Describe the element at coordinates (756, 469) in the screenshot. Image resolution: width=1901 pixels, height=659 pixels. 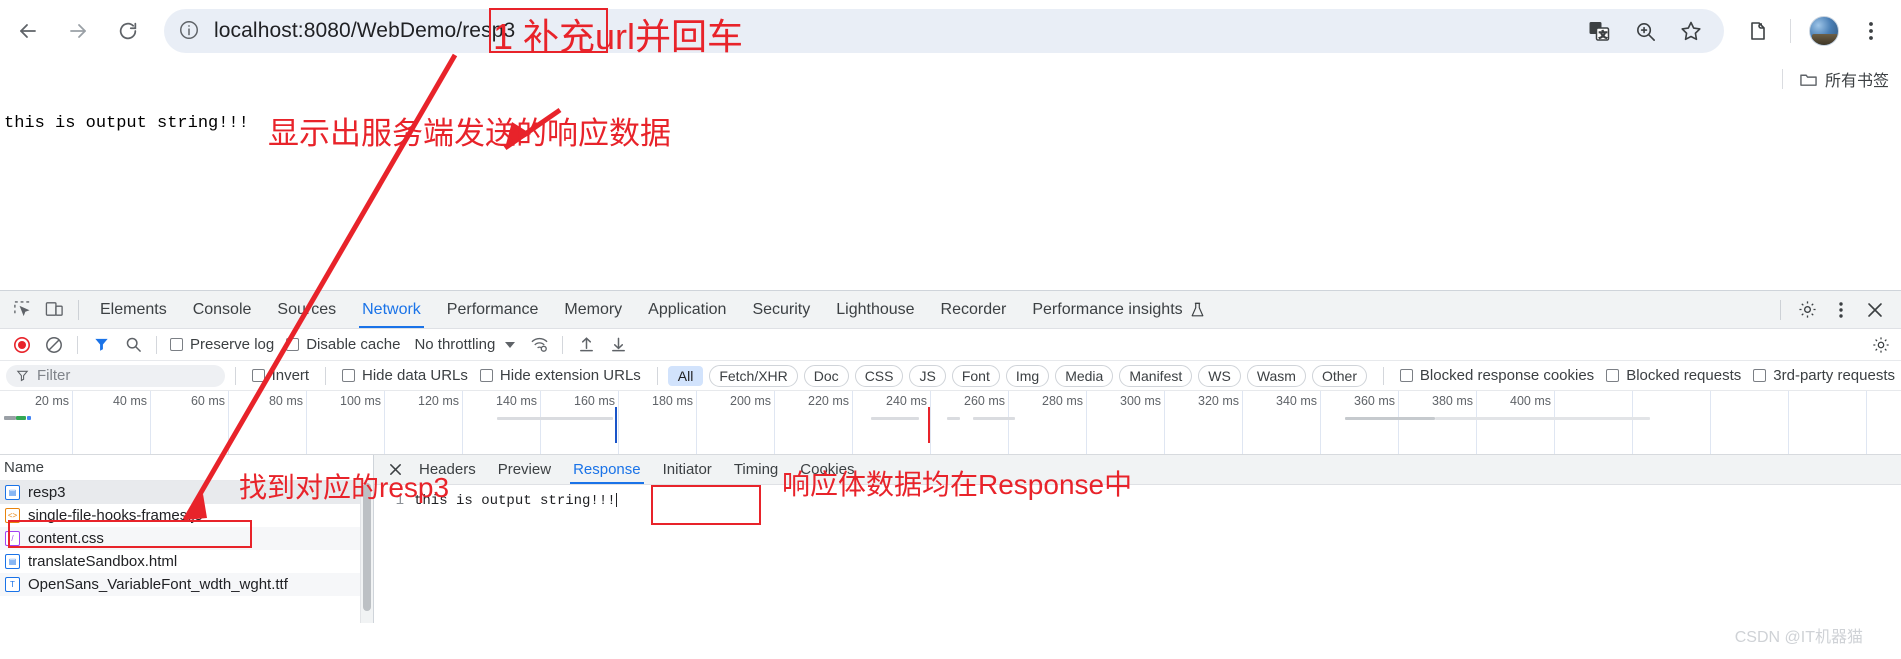
I see `detail-tab-timing: Timing` at that location.